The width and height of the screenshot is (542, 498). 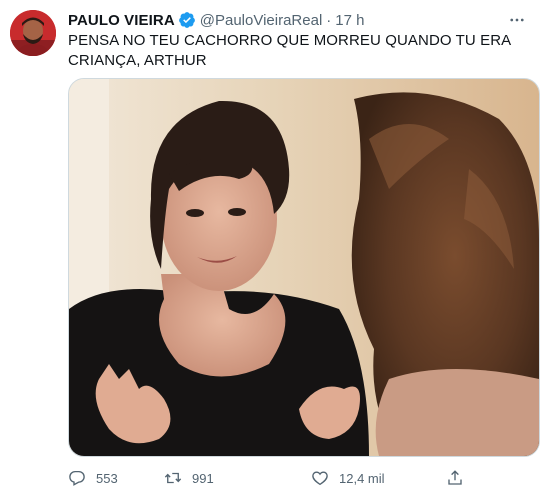 What do you see at coordinates (517, 20) in the screenshot?
I see `more-options-icon` at bounding box center [517, 20].